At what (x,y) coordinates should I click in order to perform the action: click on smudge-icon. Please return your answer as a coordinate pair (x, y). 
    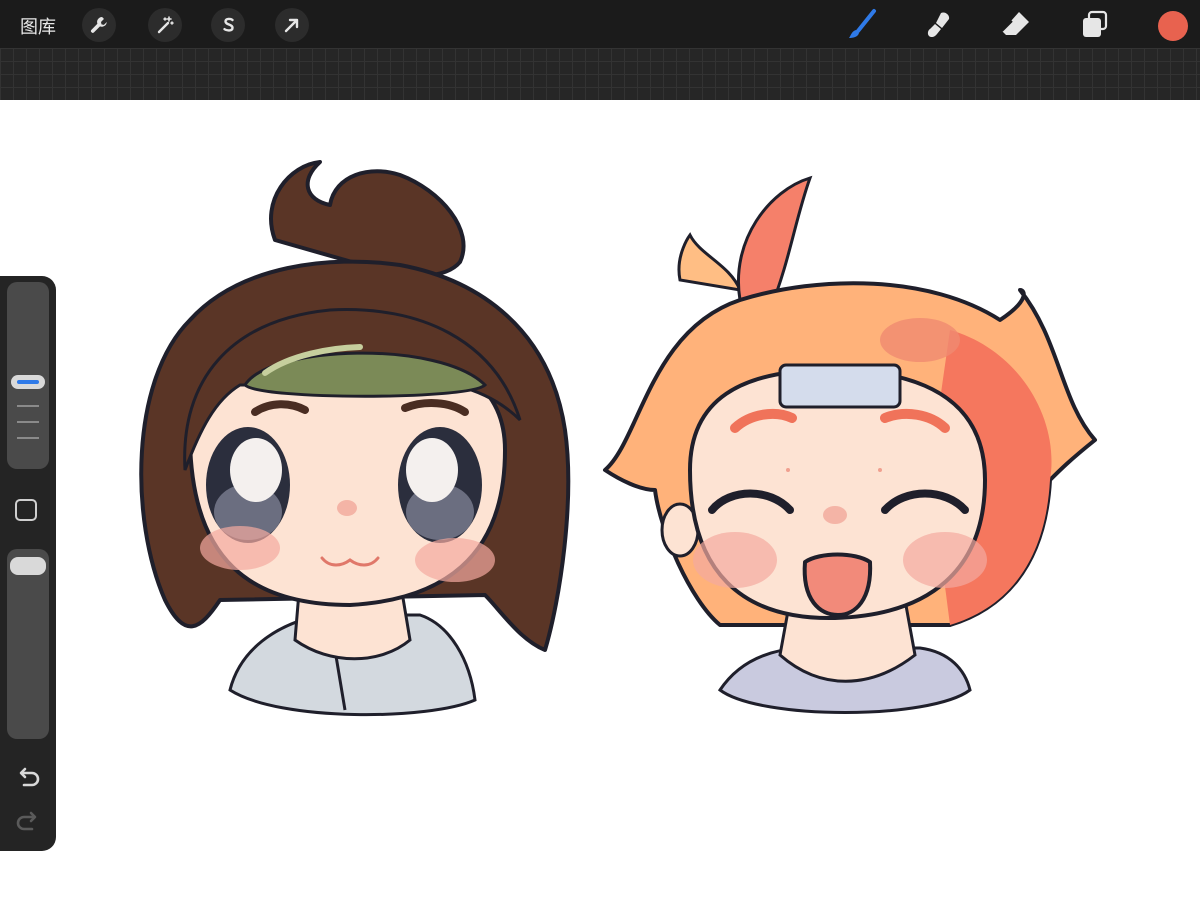
    Looking at the image, I should click on (939, 25).